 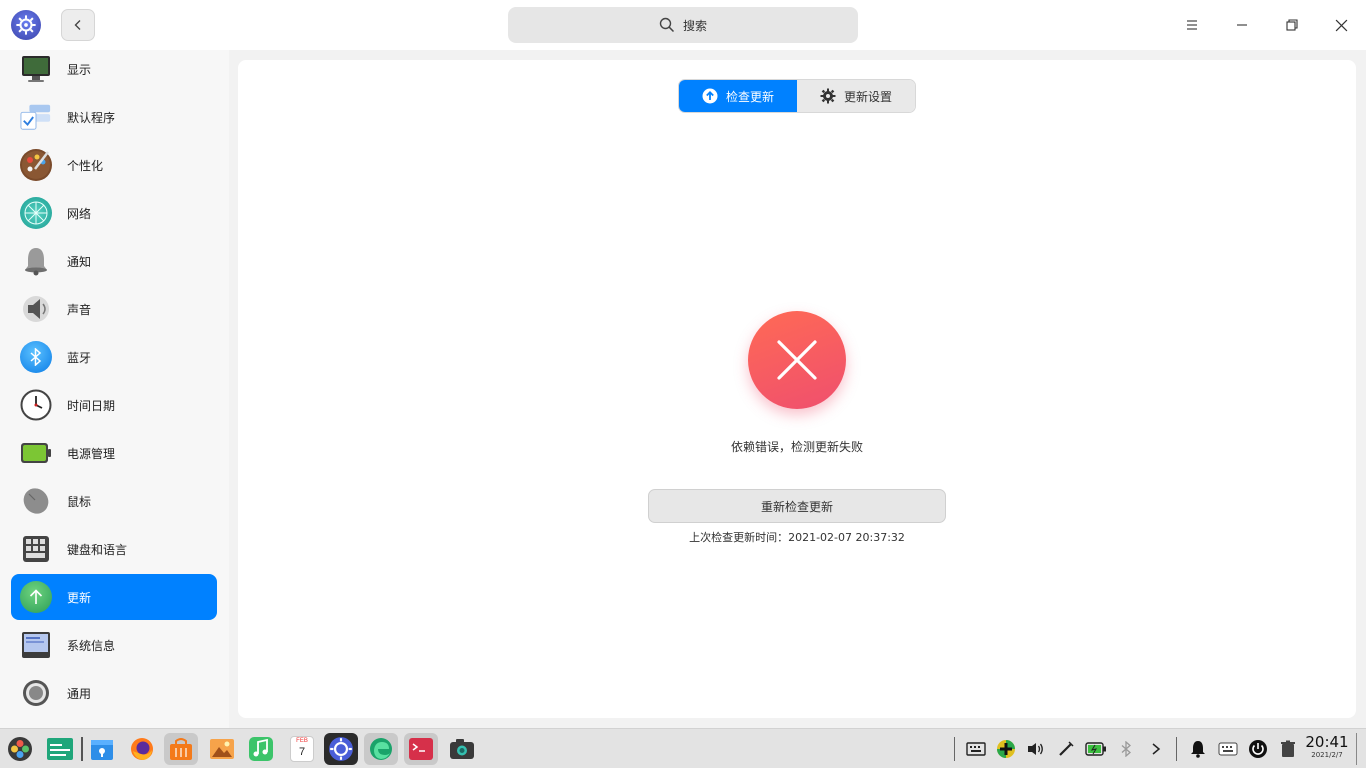 I want to click on title-bar: 搜索, so click(x=683, y=25).